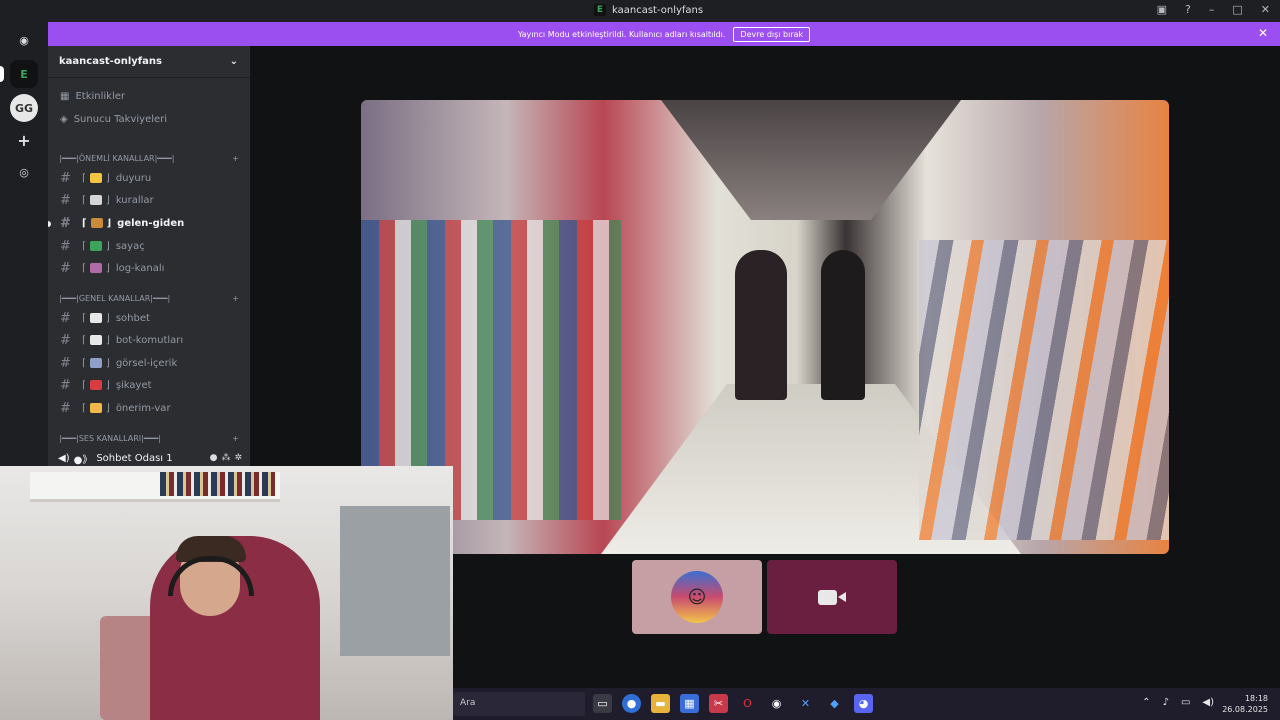  I want to click on taskbar-search-placeholder: Ara, so click(468, 703).